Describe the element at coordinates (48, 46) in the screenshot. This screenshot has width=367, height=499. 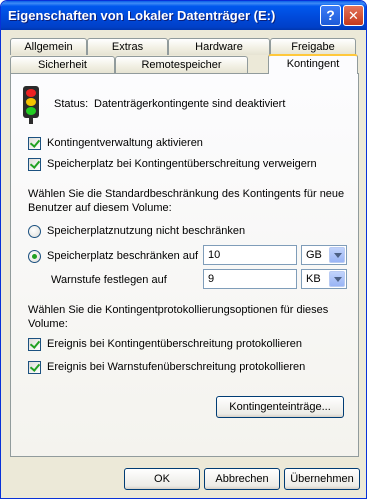
I see `tab-allgemein: Allgemein` at that location.